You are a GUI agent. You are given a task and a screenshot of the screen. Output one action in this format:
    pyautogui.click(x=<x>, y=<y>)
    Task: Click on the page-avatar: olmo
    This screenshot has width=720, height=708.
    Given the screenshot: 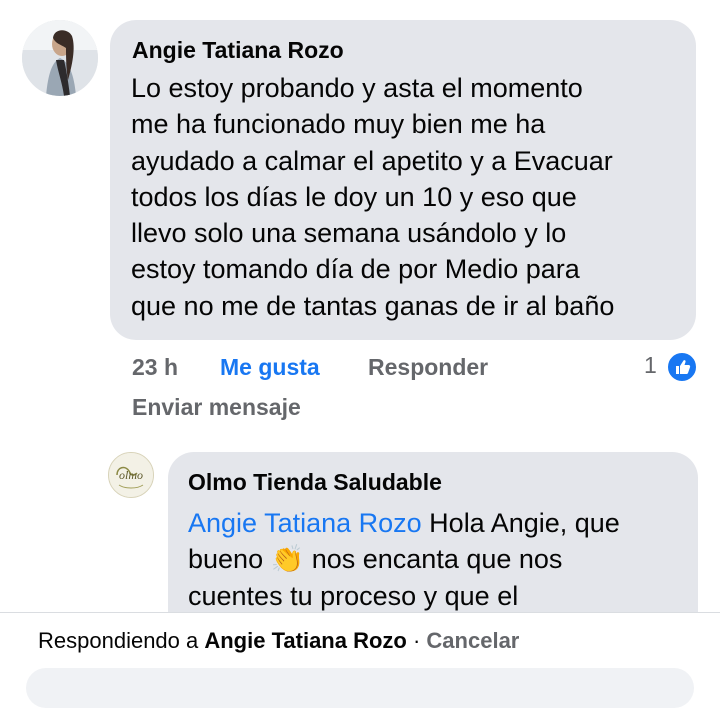 What is the action you would take?
    pyautogui.click(x=131, y=475)
    